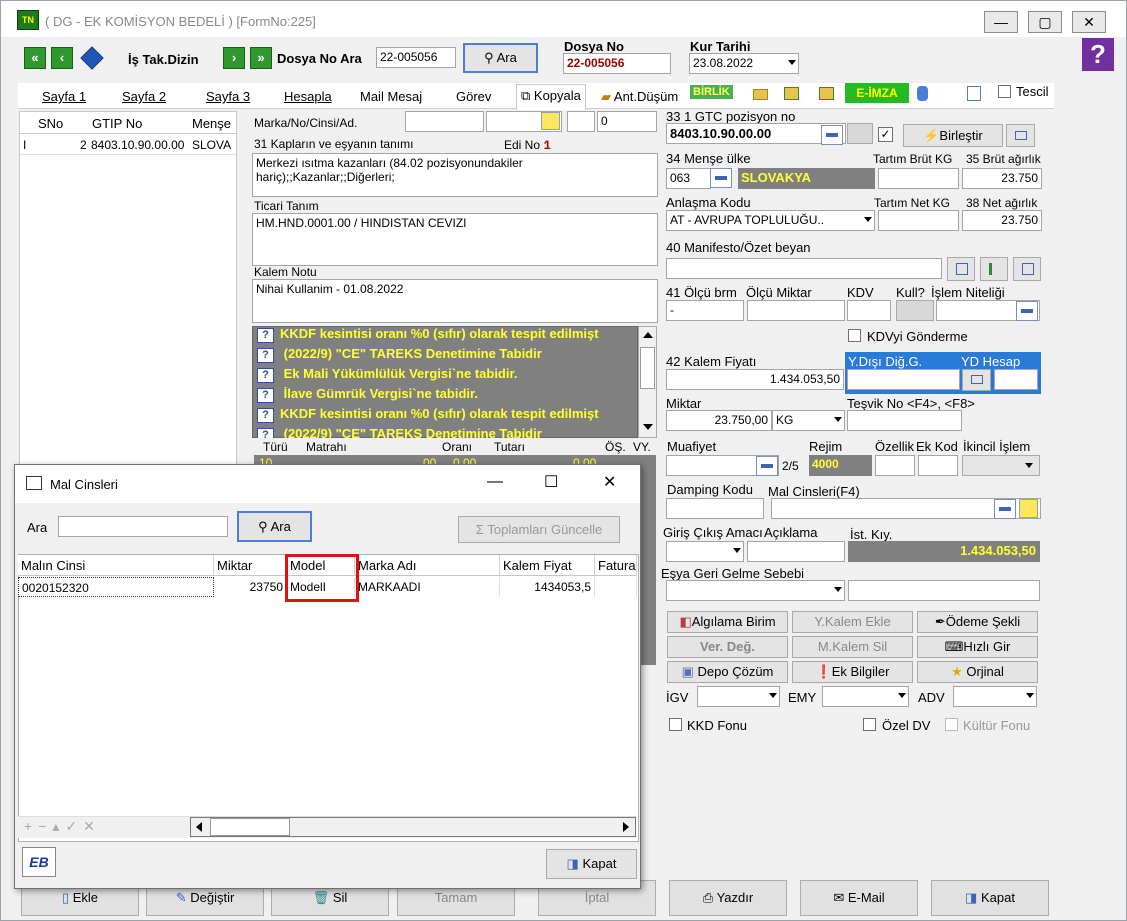  Describe the element at coordinates (977, 672) in the screenshot. I see `orjinal-button: ★ Orjinal` at that location.